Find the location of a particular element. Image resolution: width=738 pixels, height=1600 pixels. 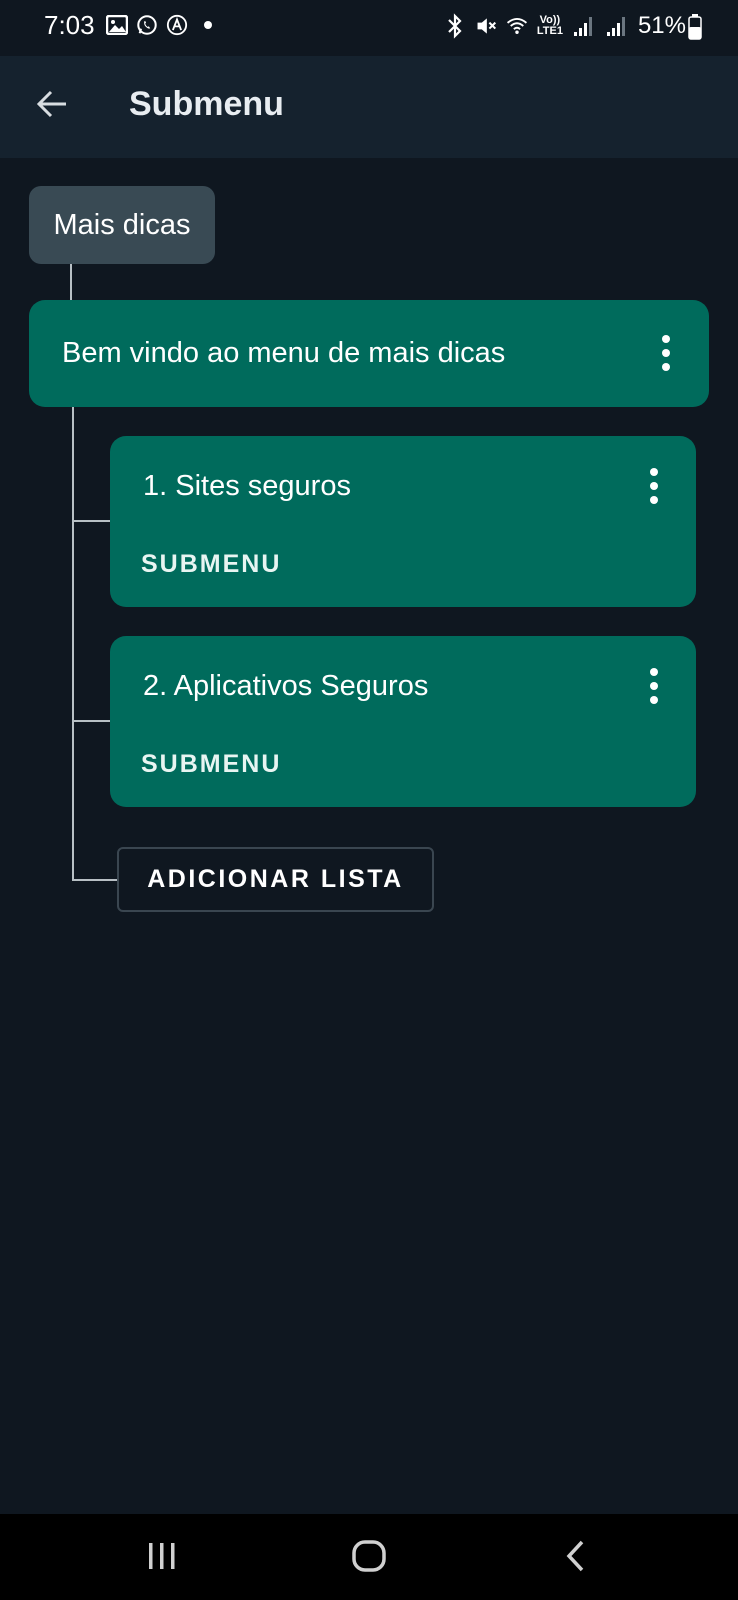

list-item-title: 2. Aplicativos Seguros is located at coordinates (286, 686).